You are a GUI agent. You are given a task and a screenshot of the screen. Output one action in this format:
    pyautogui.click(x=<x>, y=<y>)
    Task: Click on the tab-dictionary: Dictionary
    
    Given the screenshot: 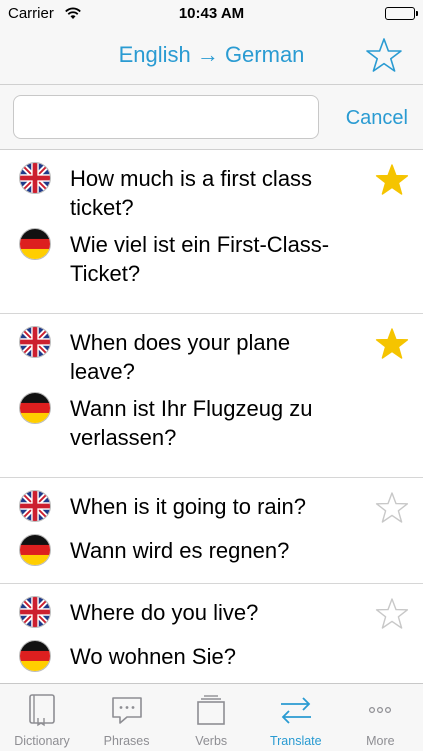 What is the action you would take?
    pyautogui.click(x=42, y=717)
    